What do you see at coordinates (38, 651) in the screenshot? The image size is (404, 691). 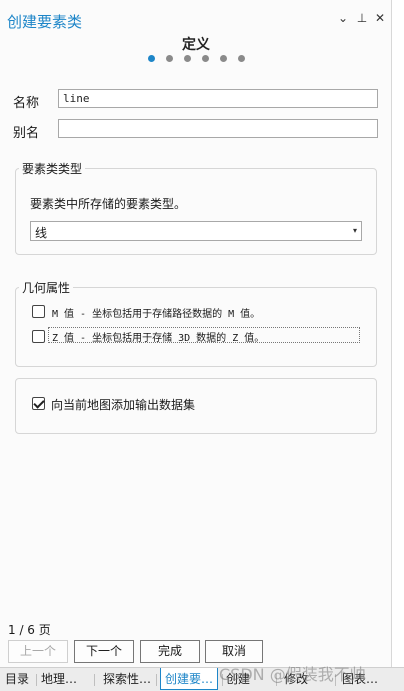 I see `prev-button: 上一个` at bounding box center [38, 651].